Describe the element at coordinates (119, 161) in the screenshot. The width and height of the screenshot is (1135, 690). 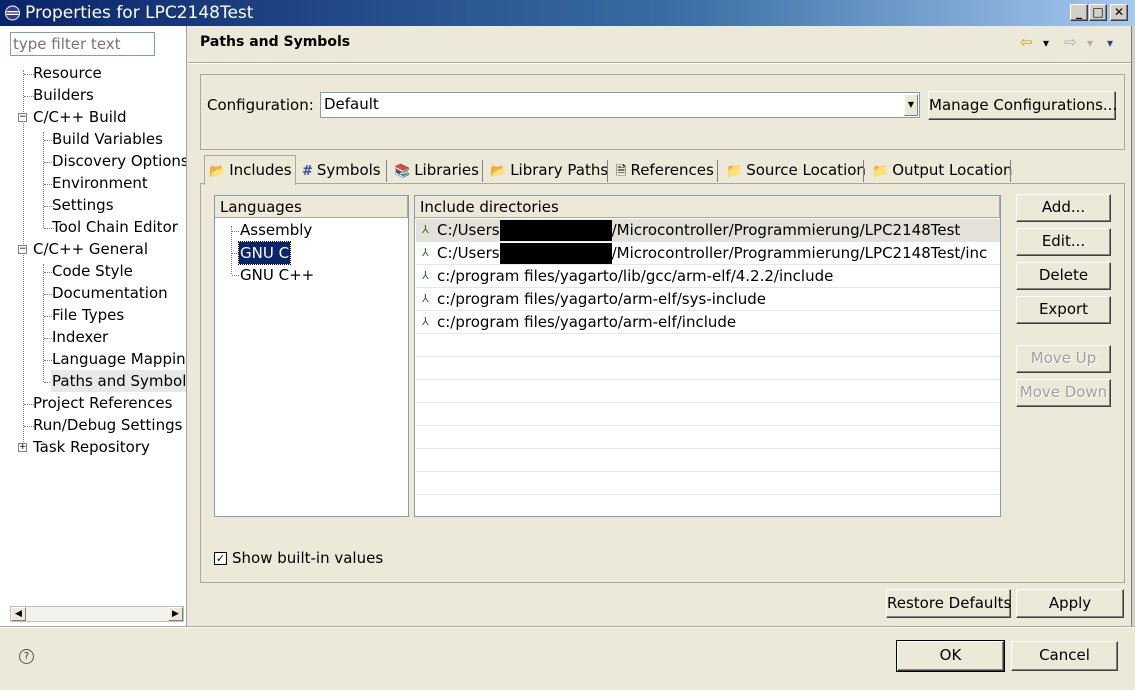
I see `nav-item-discovery-options: Discovery Options` at that location.